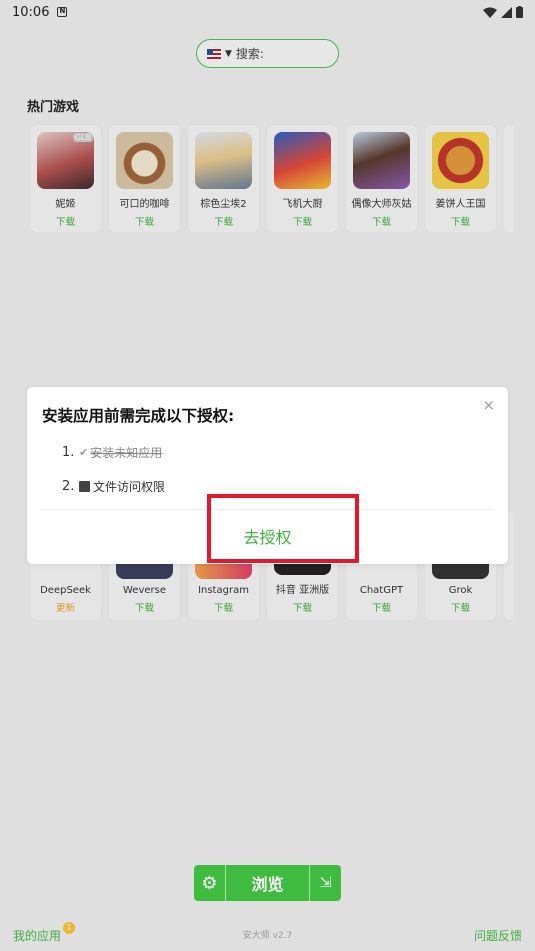  What do you see at coordinates (84, 486) in the screenshot?
I see `checkbox-empty-icon` at bounding box center [84, 486].